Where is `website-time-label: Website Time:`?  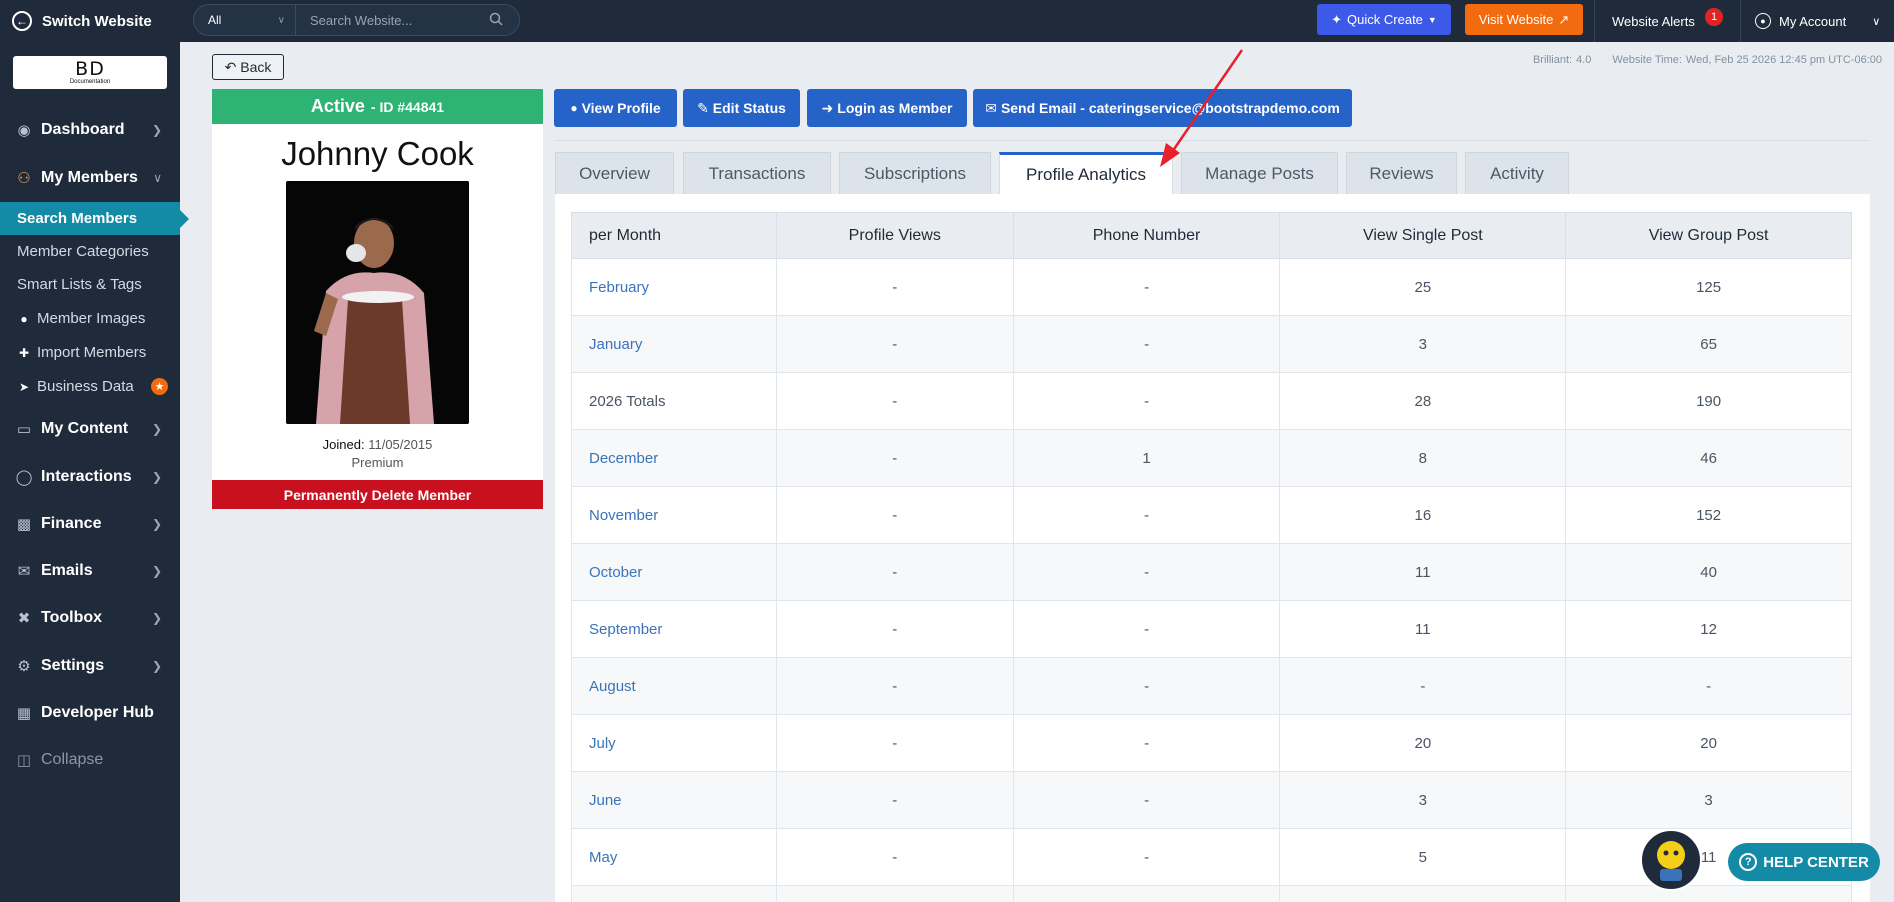
website-time-label: Website Time: is located at coordinates (1647, 60).